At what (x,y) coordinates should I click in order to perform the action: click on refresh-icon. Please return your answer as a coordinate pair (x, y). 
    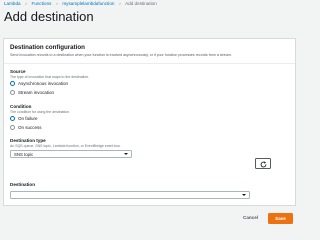
    Looking at the image, I should click on (263, 164).